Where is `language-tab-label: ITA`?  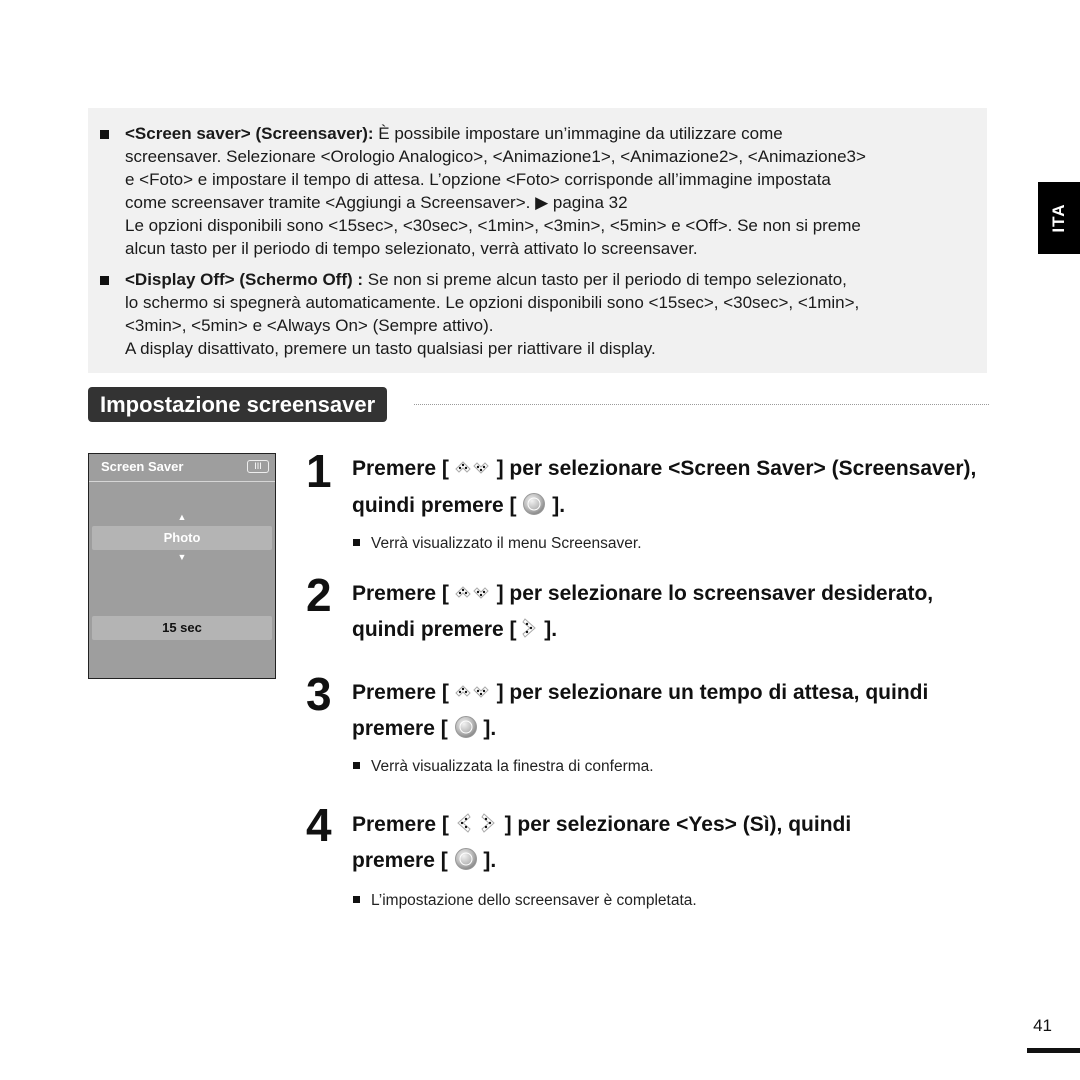
language-tab-label: ITA is located at coordinates (1058, 218).